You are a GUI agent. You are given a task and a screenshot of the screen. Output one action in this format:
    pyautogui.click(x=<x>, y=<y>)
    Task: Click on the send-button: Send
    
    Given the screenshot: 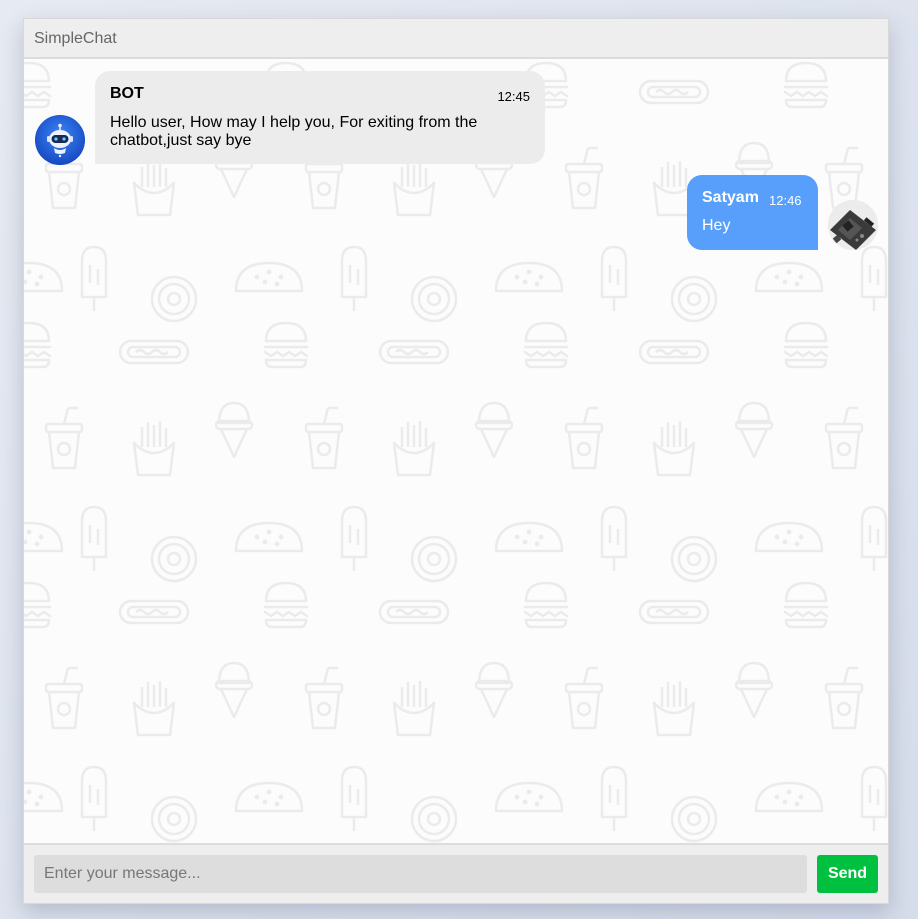 What is the action you would take?
    pyautogui.click(x=847, y=874)
    